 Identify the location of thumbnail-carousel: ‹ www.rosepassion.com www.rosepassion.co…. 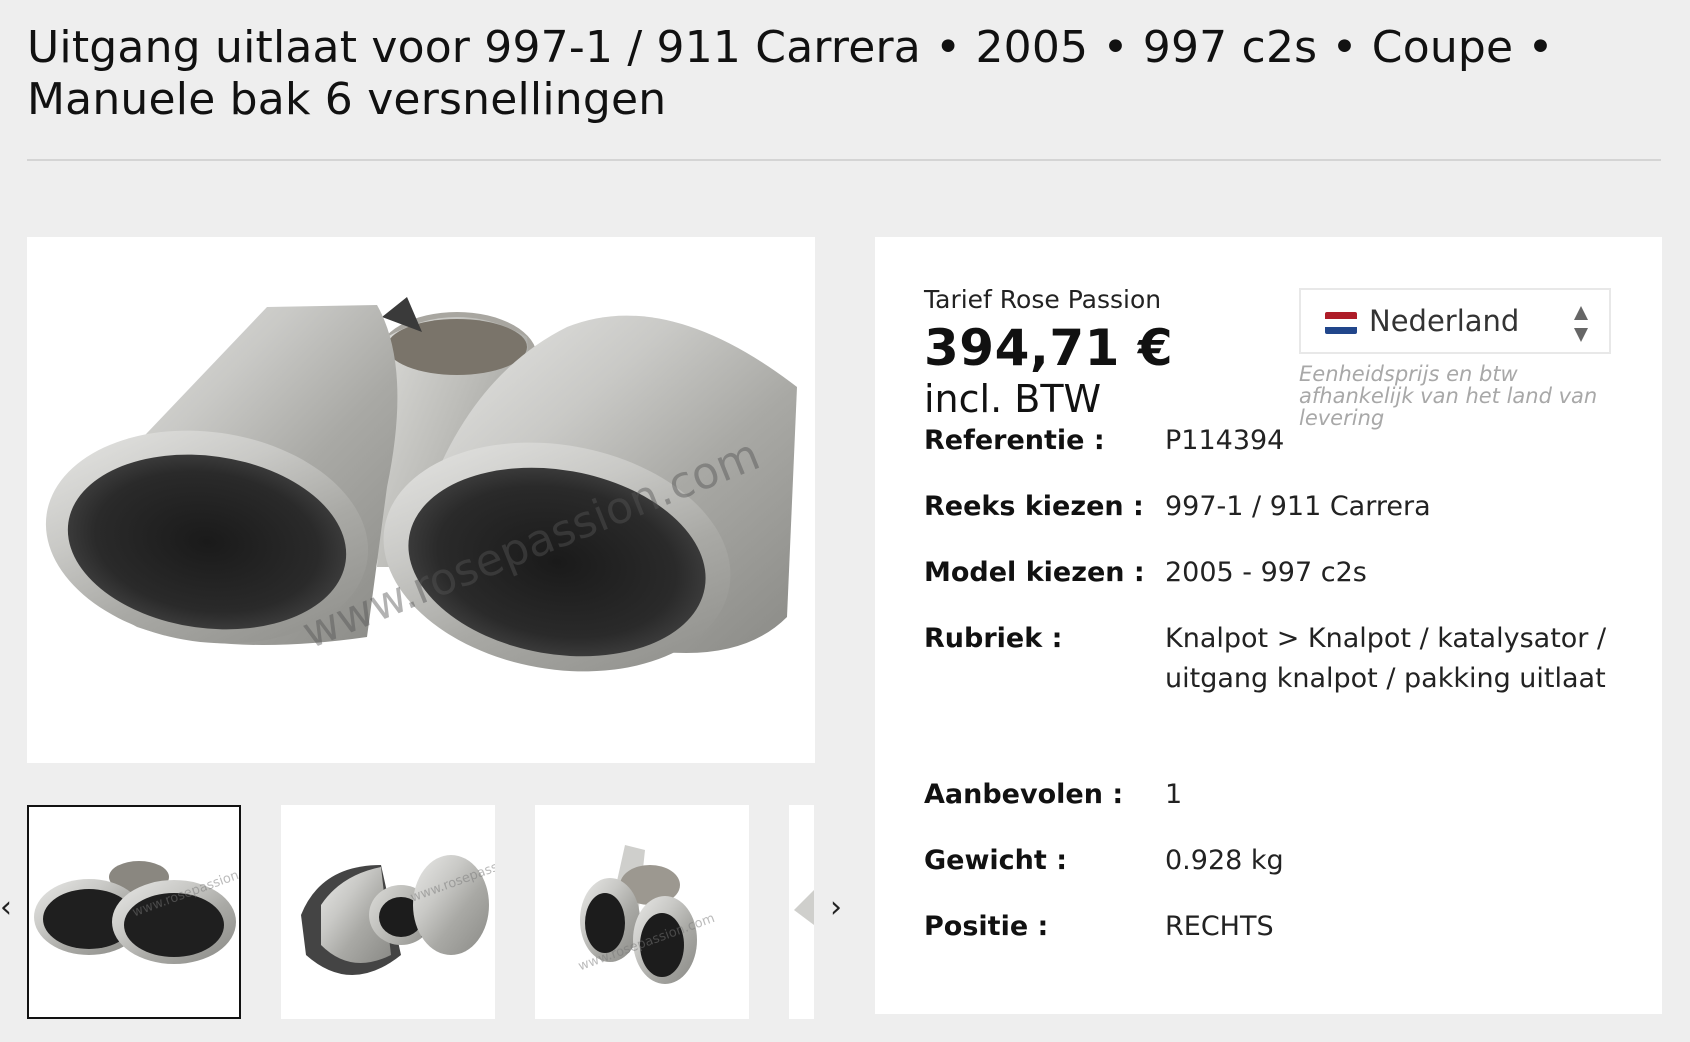
(430, 912).